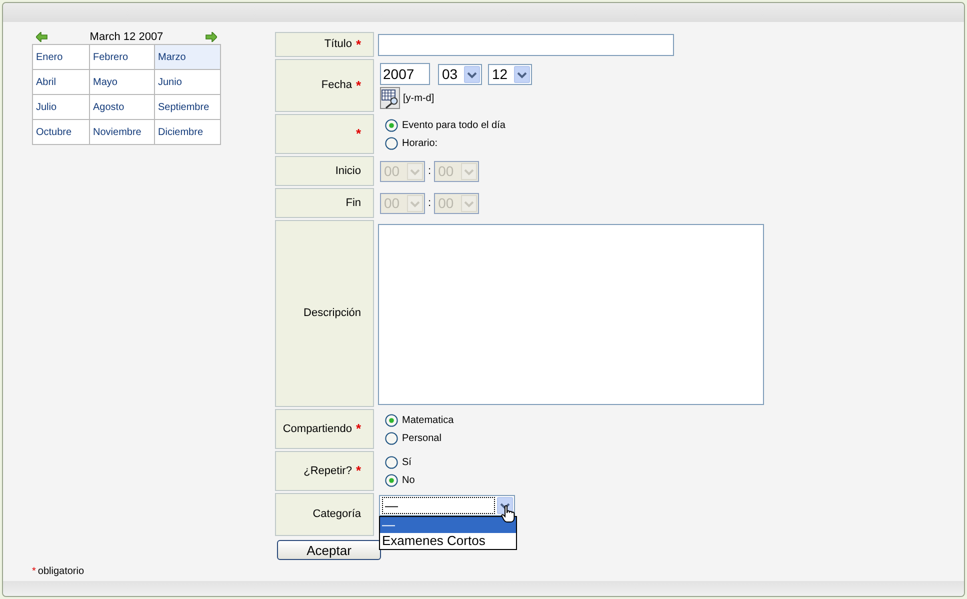 Image resolution: width=967 pixels, height=599 pixels. Describe the element at coordinates (454, 125) in the screenshot. I see `radio-label: Evento para todo el día` at that location.